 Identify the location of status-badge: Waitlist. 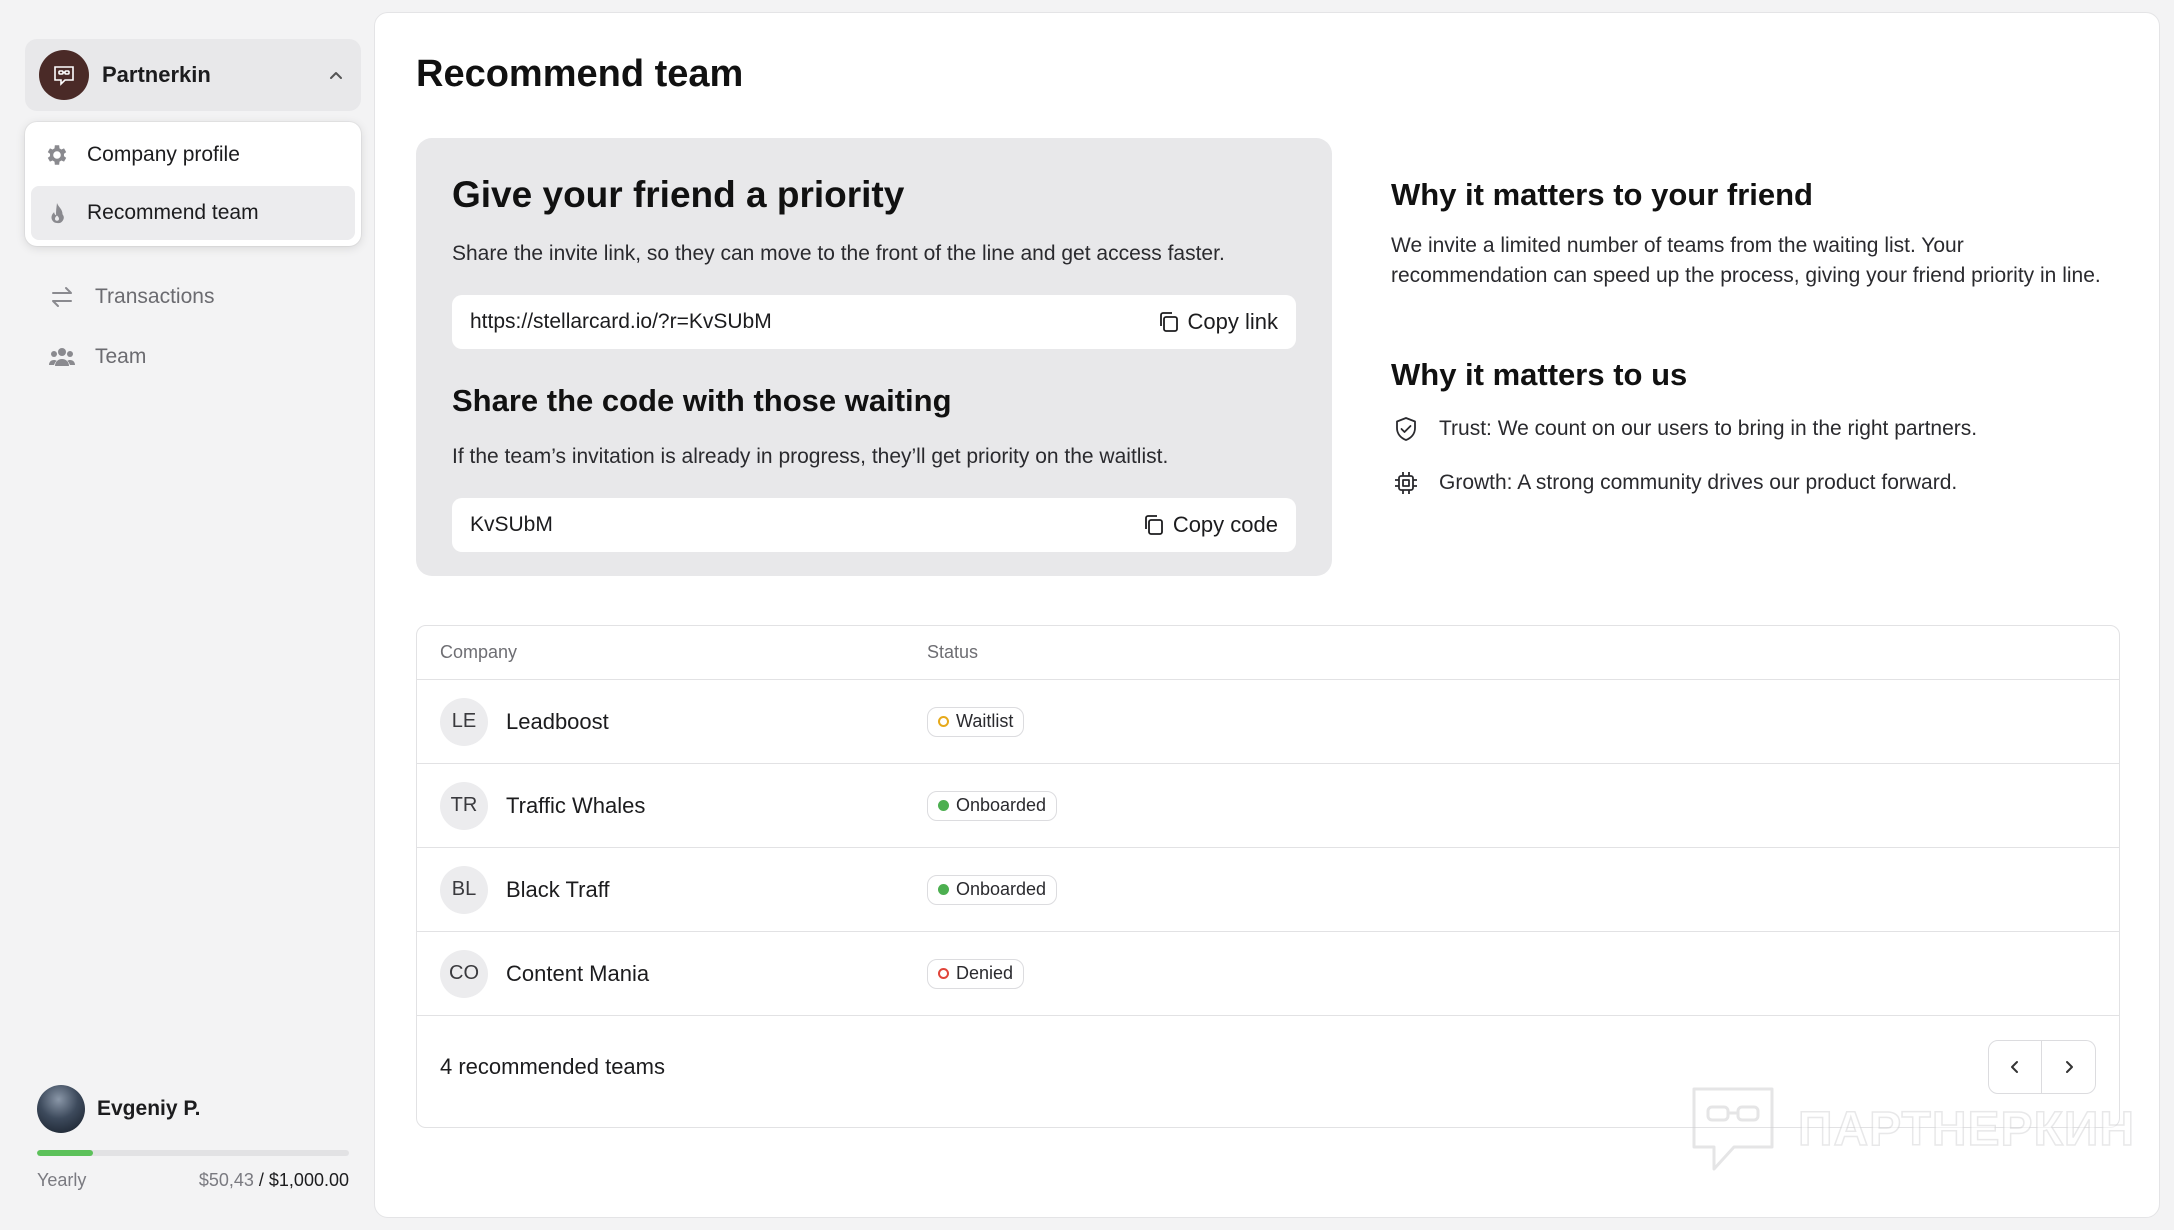
(976, 721).